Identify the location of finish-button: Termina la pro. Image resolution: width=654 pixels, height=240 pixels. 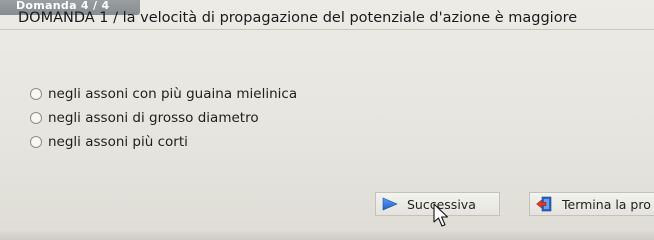
(591, 204).